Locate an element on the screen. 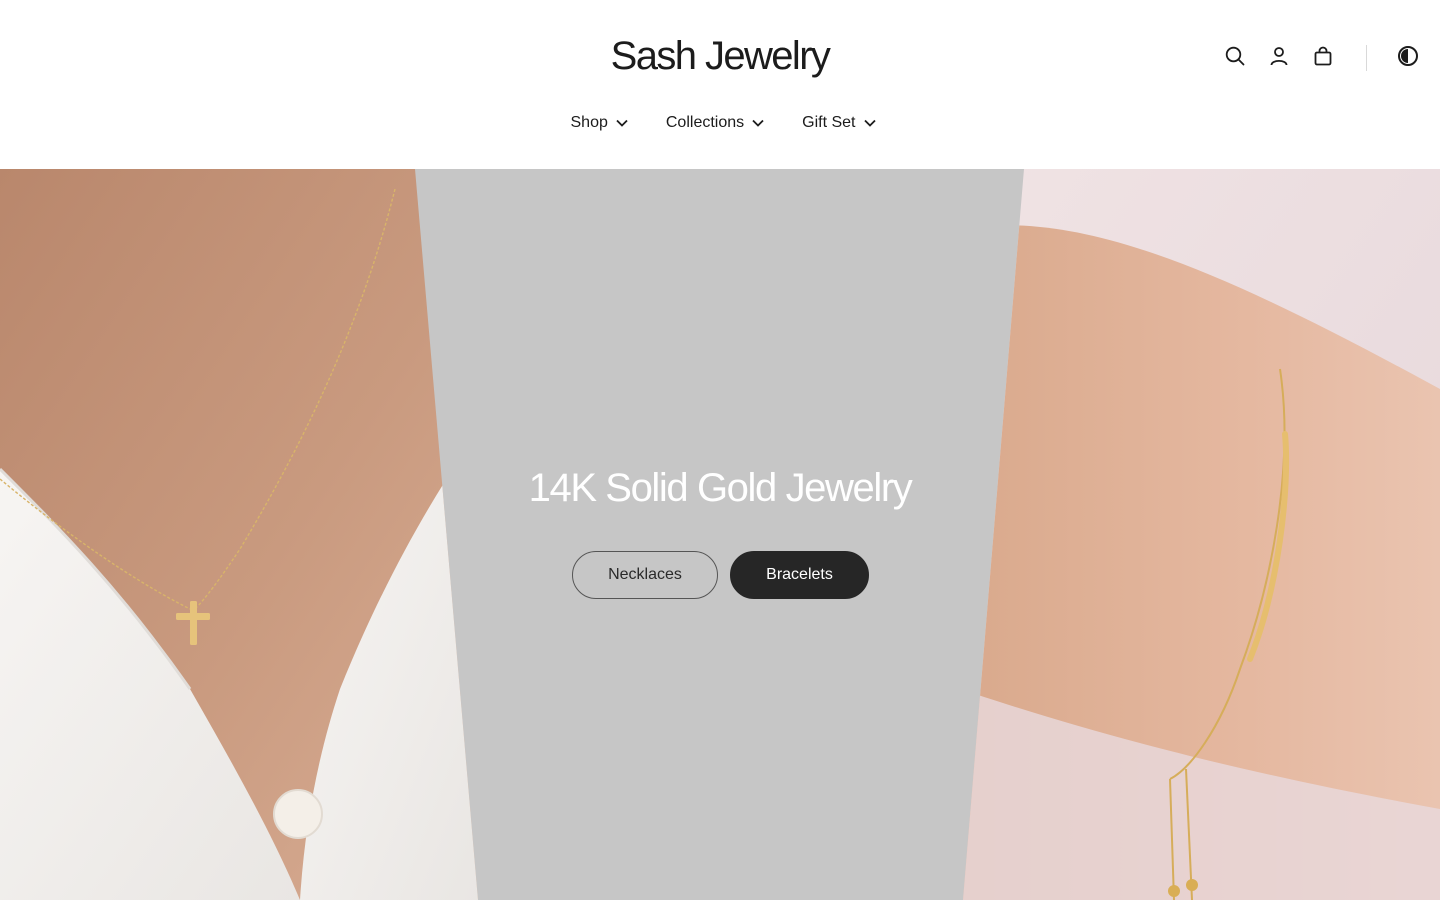 This screenshot has height=900, width=1440. account-button is located at coordinates (1279, 58).